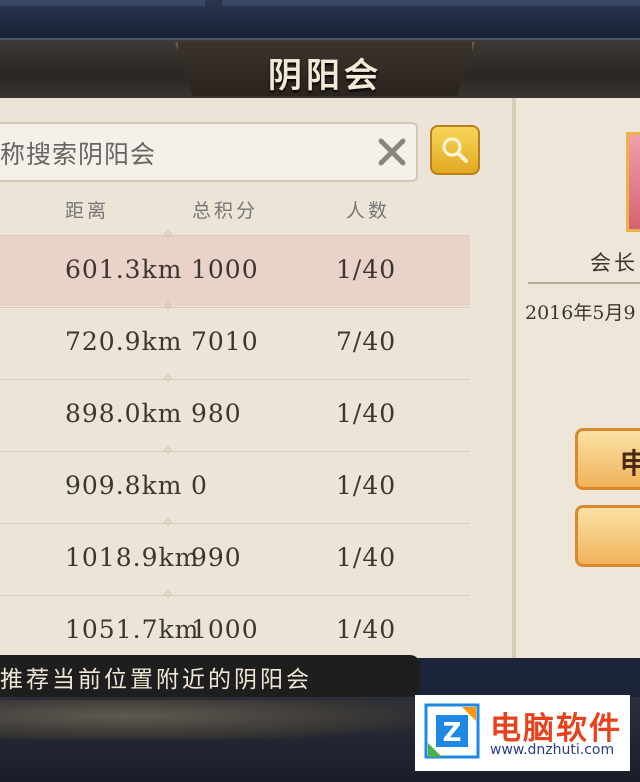  What do you see at coordinates (132, 626) in the screenshot?
I see `row-distance: 1051.7km` at bounding box center [132, 626].